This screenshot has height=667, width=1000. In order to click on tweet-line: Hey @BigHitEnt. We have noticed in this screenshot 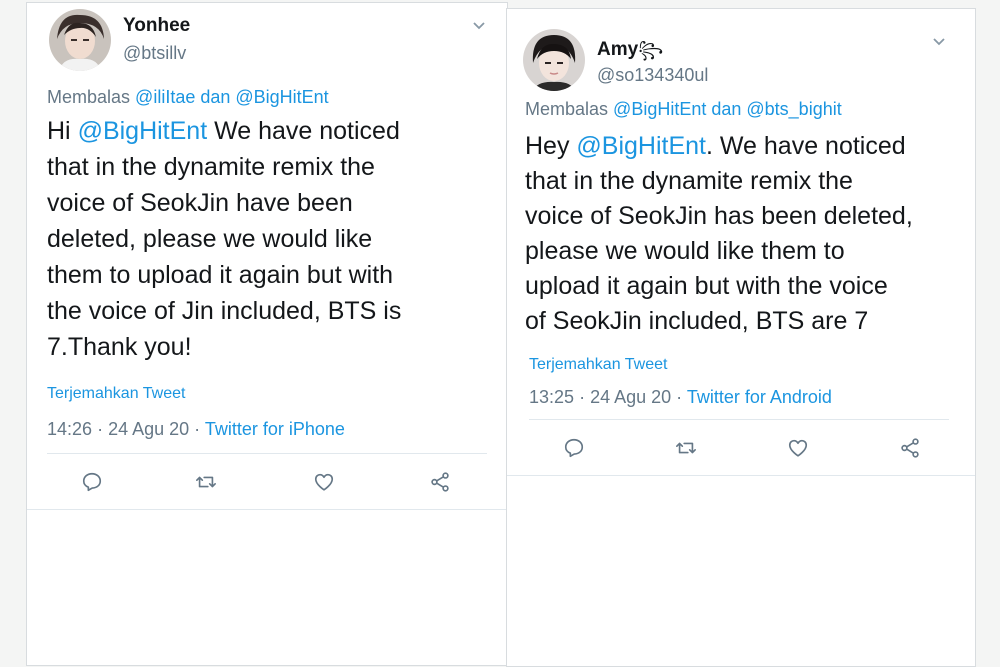, I will do `click(715, 146)`.